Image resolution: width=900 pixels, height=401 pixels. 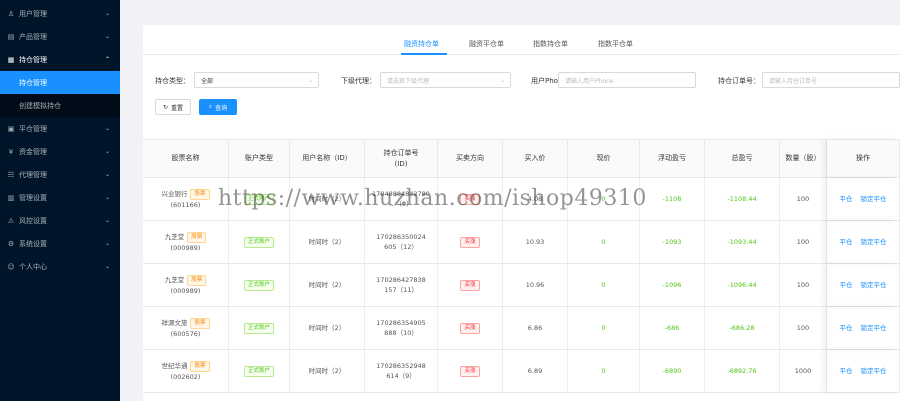 What do you see at coordinates (107, 59) in the screenshot?
I see `chevron-up-icon: ⌃` at bounding box center [107, 59].